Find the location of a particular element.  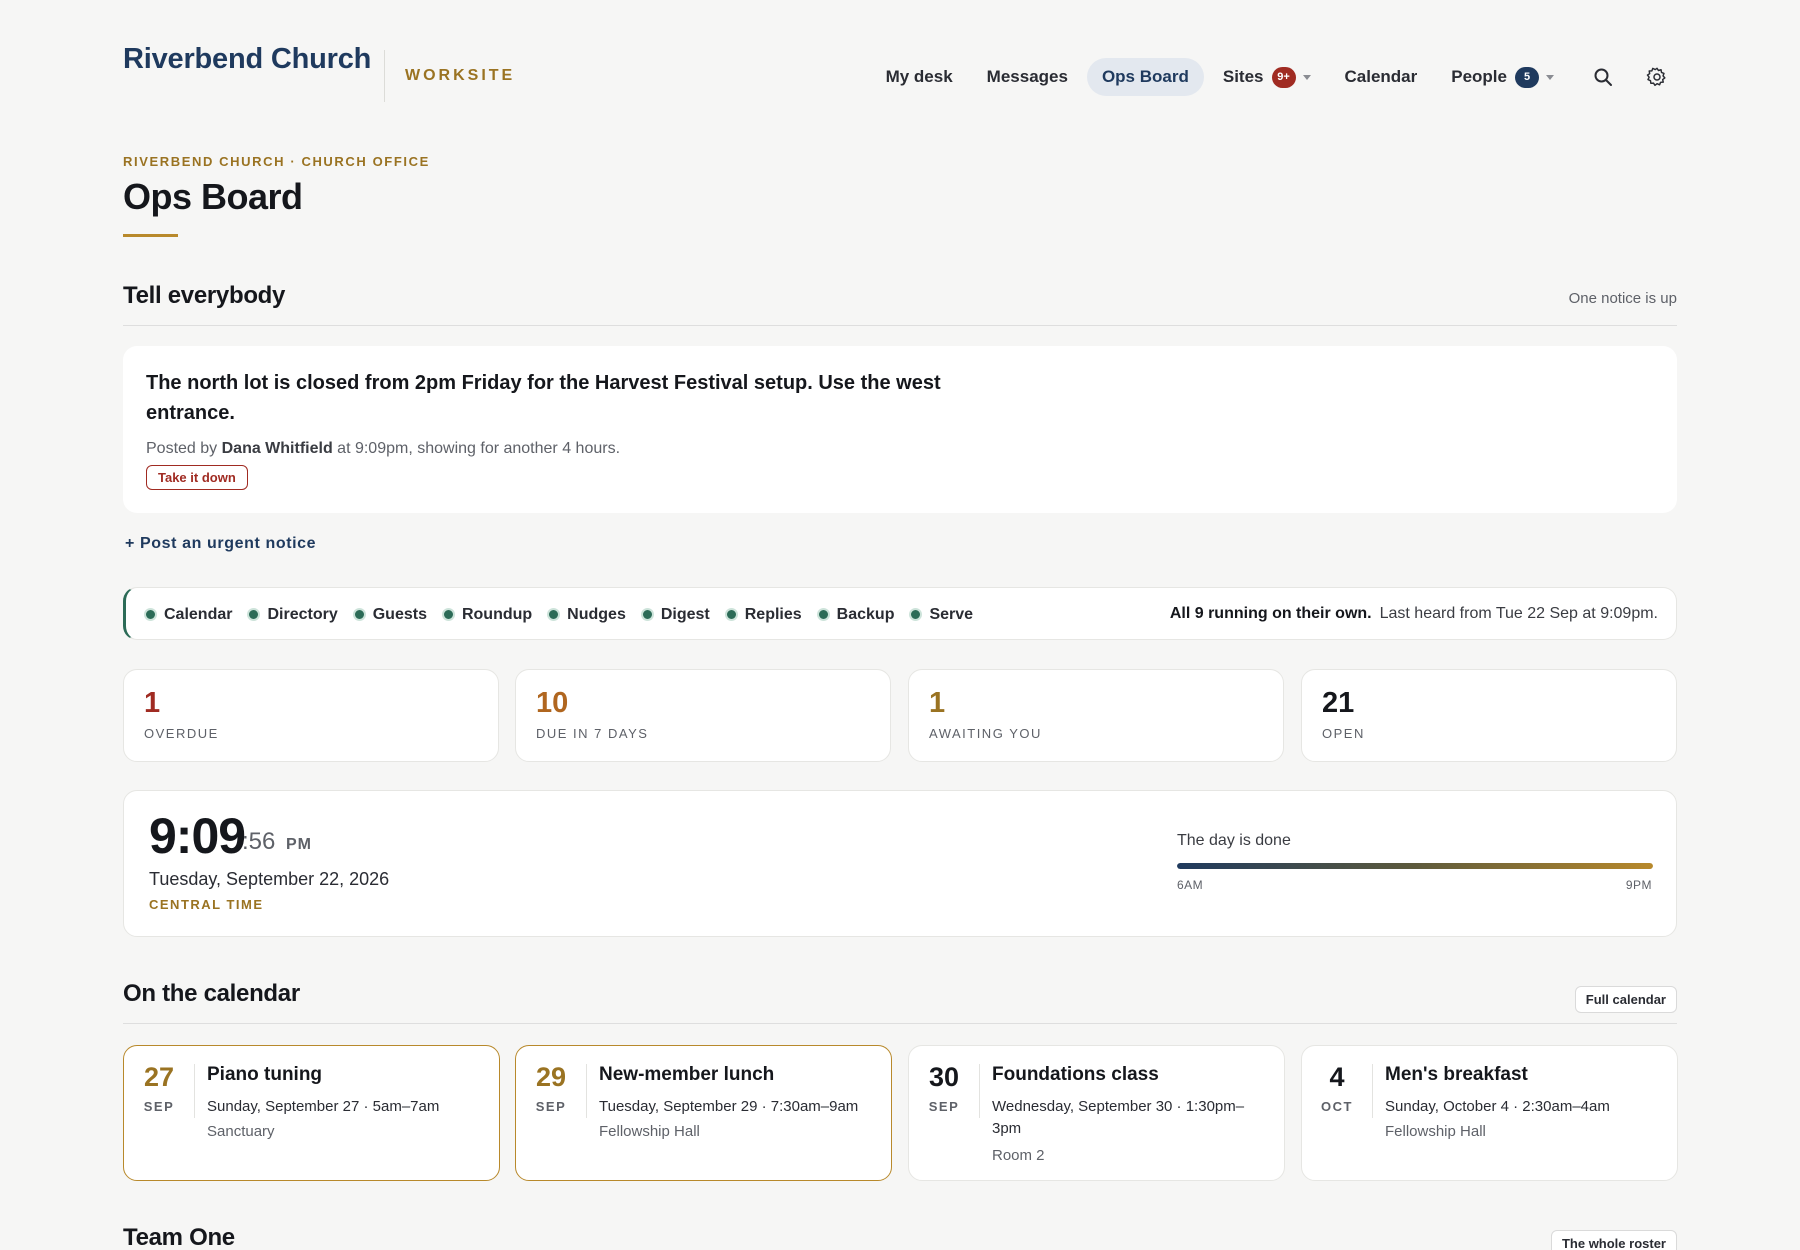

day-start-label: 6AM is located at coordinates (1190, 885).